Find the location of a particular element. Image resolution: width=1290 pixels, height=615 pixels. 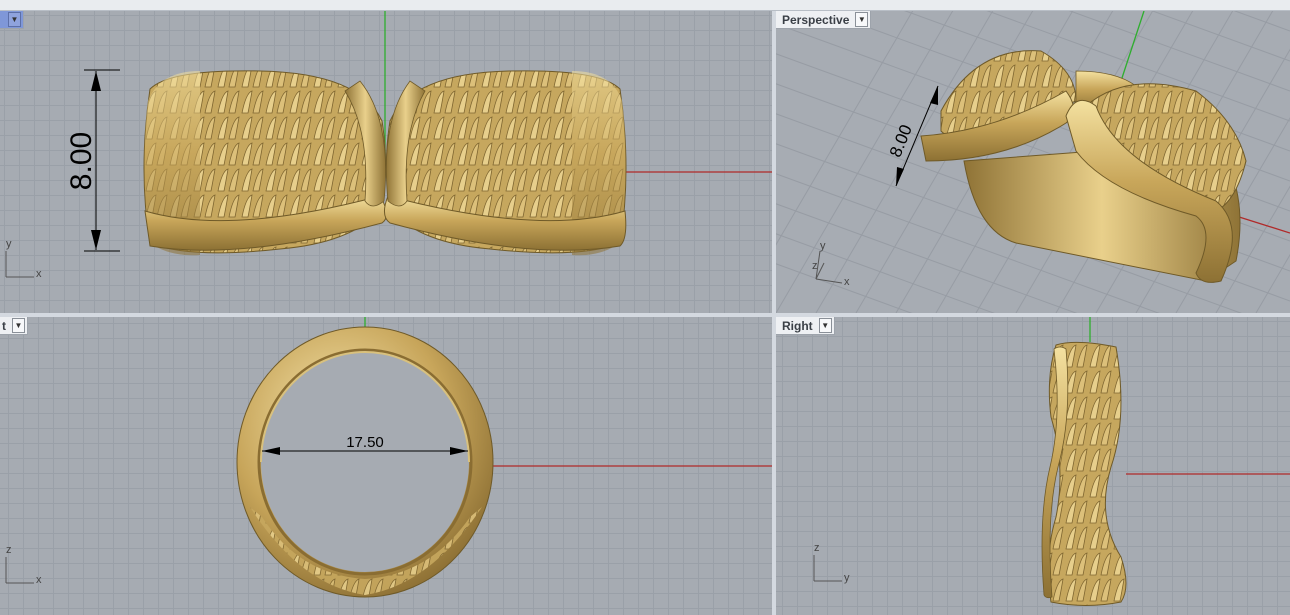

ring-right-wing is located at coordinates (505, 163).